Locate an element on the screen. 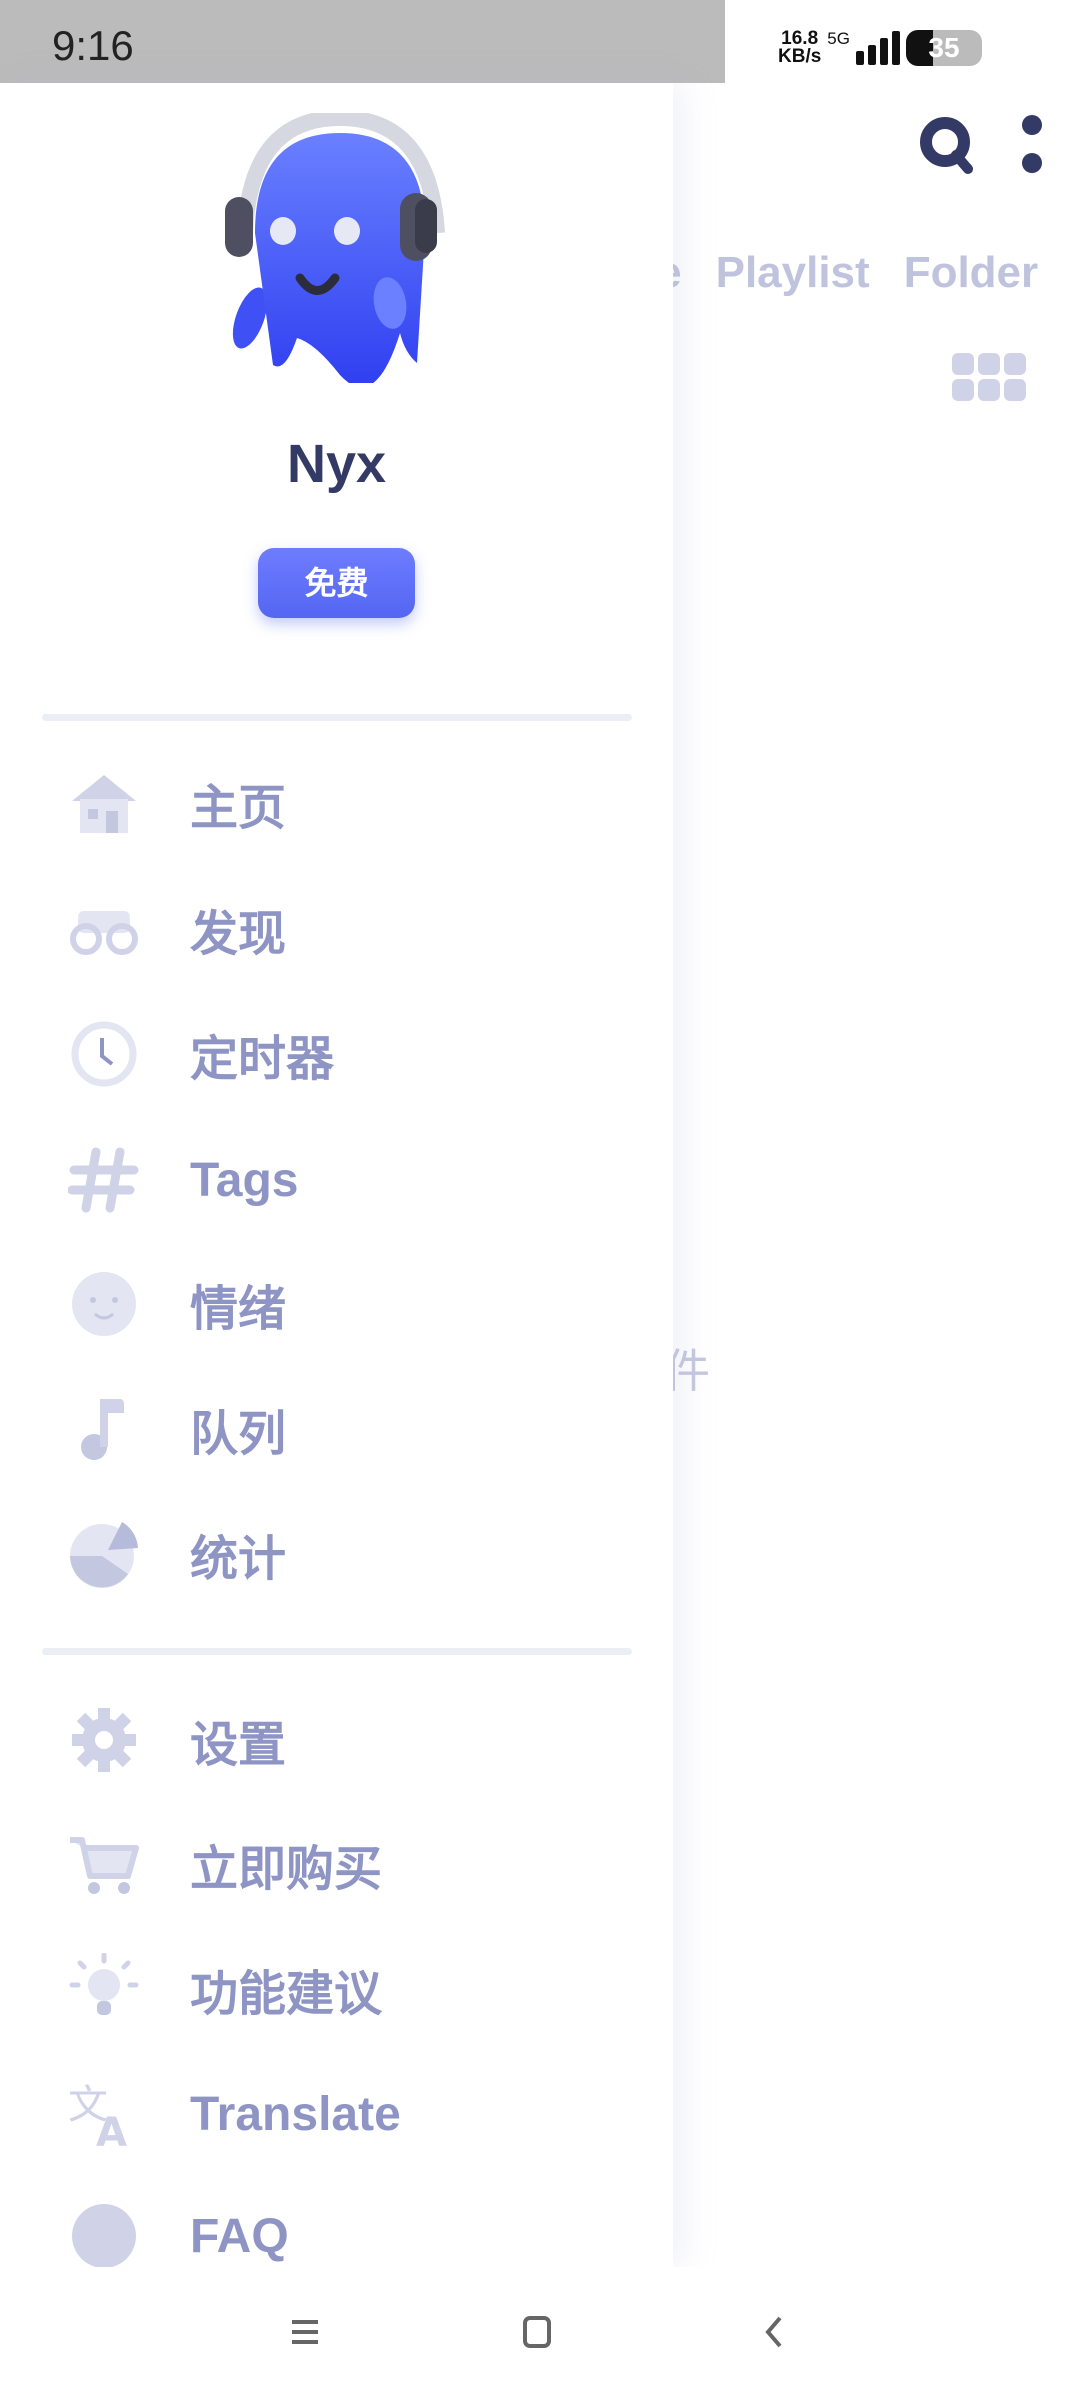 The image size is (1080, 2400). tab-bar: re Playlist Folder is located at coordinates (839, 273).